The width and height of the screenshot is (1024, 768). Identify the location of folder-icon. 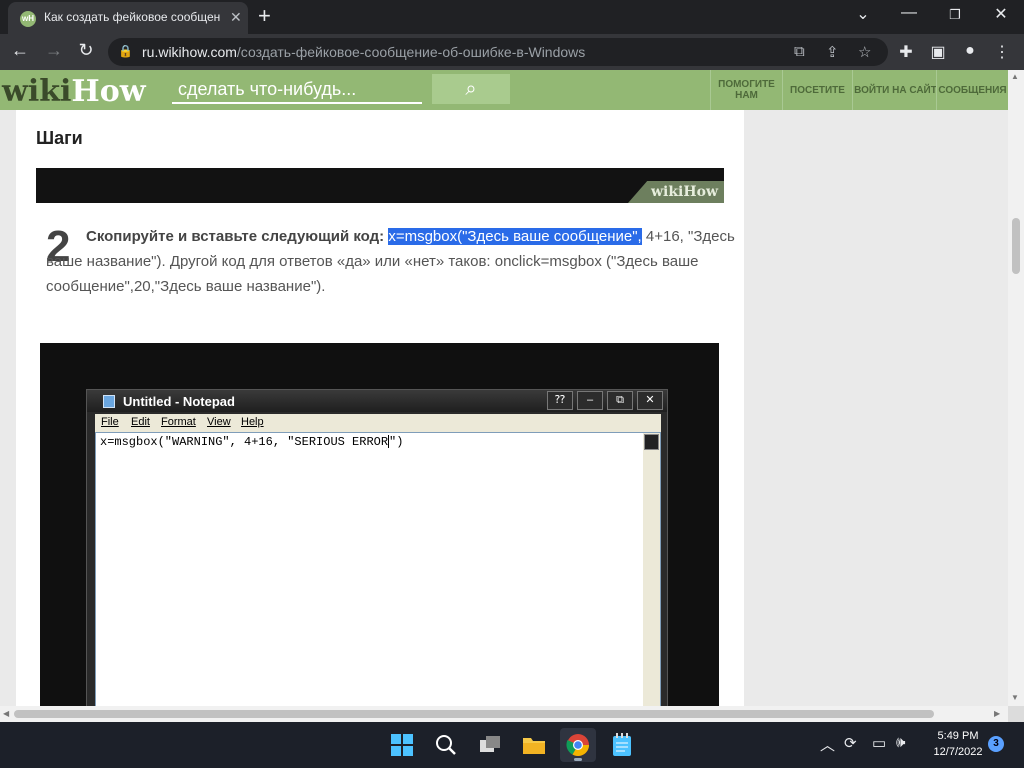
(534, 746).